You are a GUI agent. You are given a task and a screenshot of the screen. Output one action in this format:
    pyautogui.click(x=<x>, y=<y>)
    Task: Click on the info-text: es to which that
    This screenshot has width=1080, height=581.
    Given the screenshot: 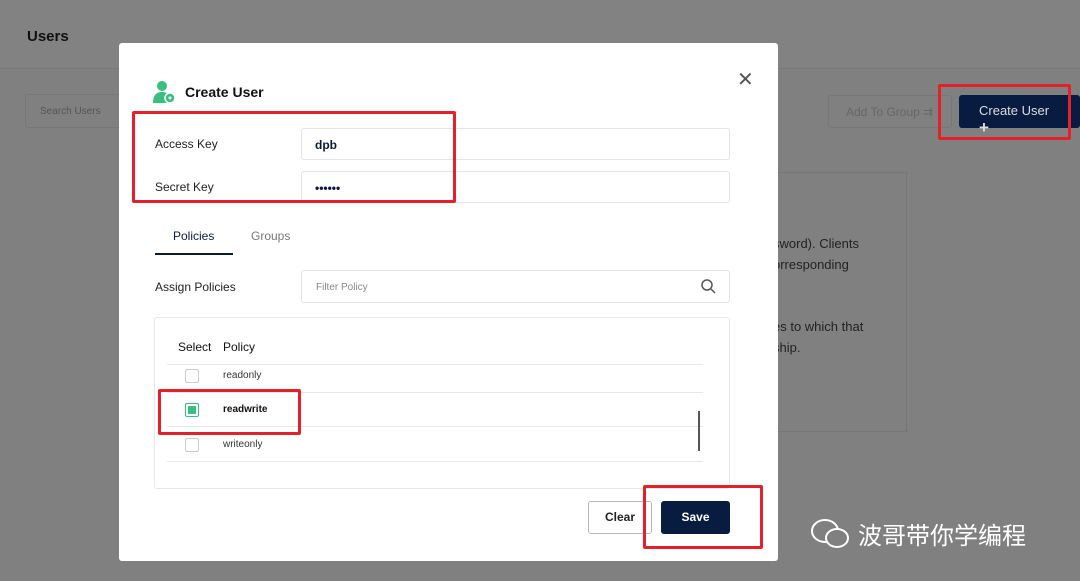 What is the action you would take?
    pyautogui.click(x=818, y=326)
    